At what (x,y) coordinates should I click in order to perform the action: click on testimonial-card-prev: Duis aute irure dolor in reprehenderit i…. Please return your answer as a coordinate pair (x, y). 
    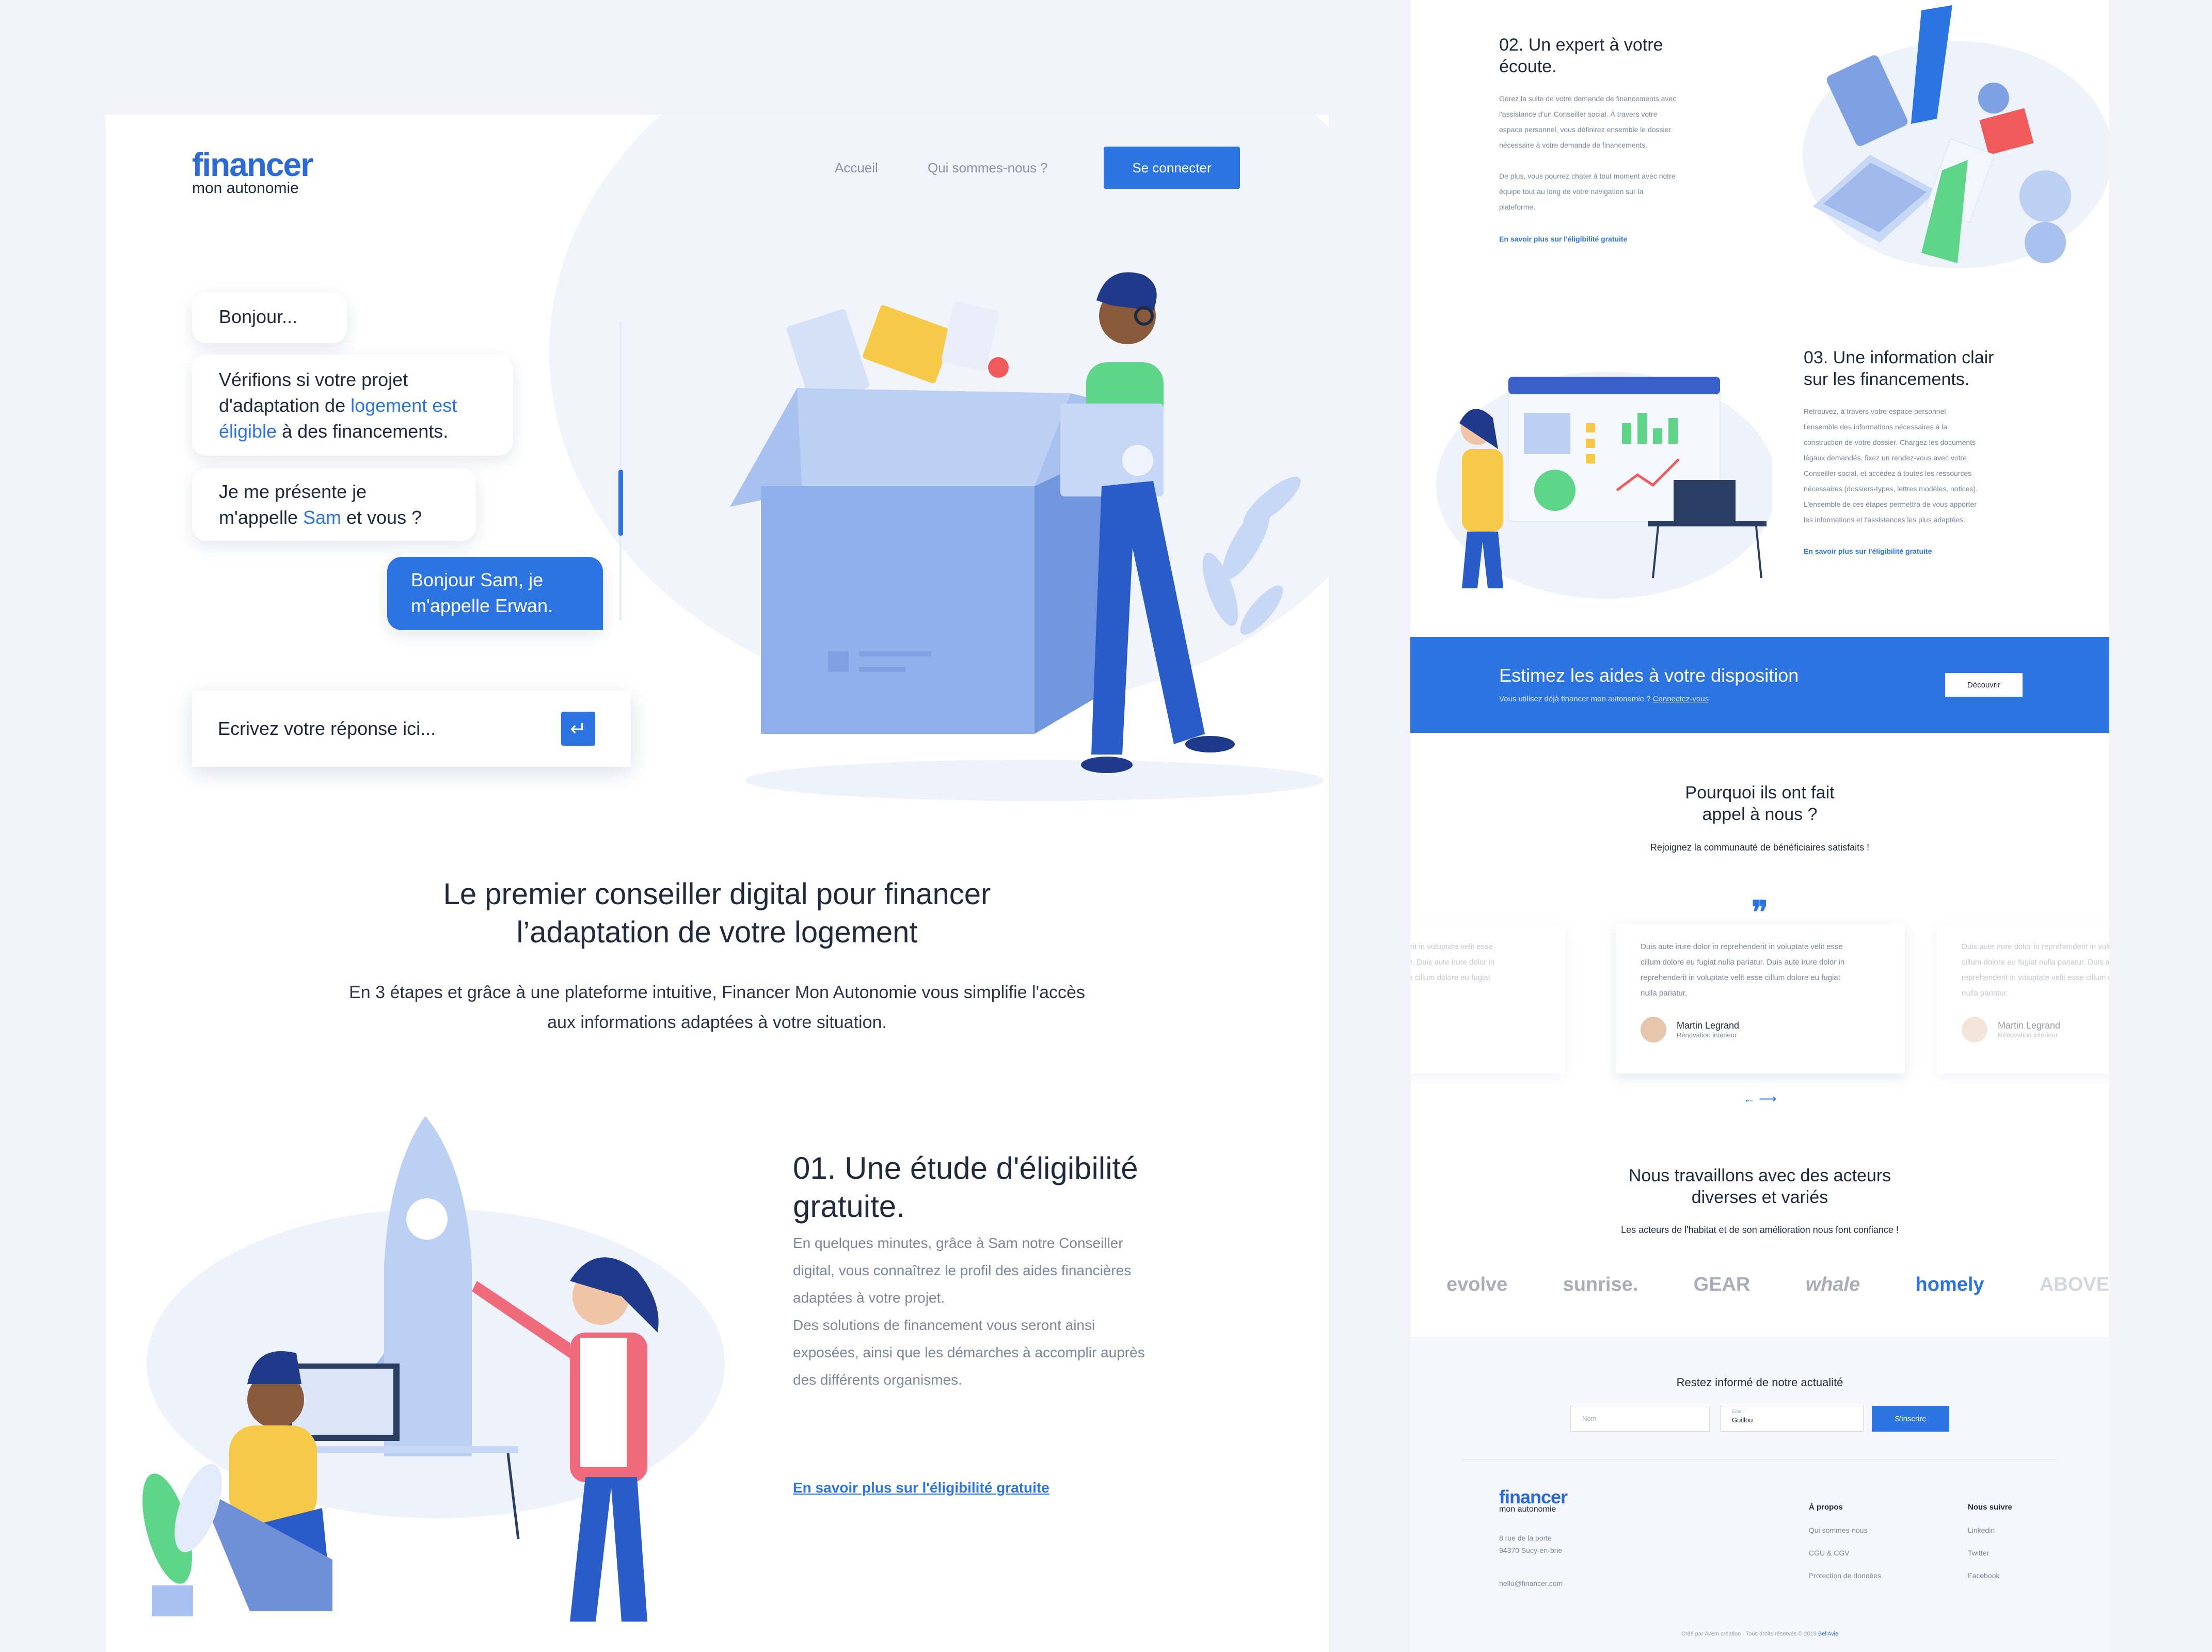
    Looking at the image, I should click on (1487, 998).